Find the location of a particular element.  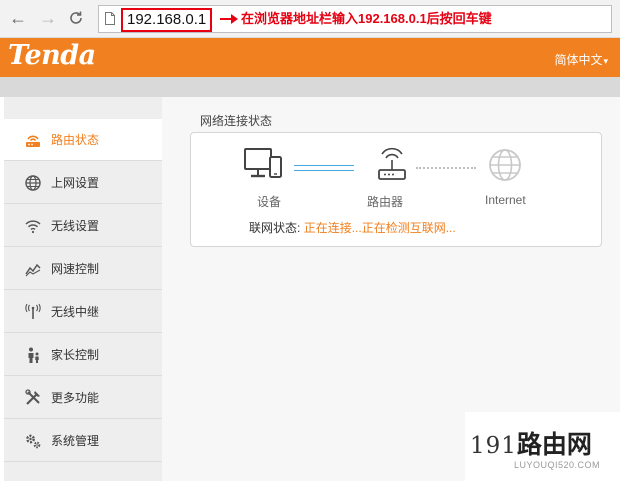

section-title: 网络连接状态 is located at coordinates (236, 121).